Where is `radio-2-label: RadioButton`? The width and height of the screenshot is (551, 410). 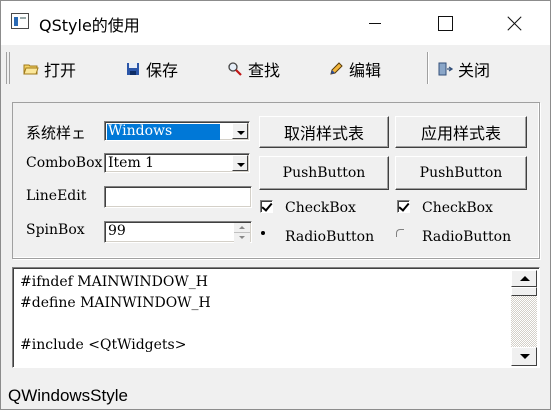 radio-2-label: RadioButton is located at coordinates (466, 237).